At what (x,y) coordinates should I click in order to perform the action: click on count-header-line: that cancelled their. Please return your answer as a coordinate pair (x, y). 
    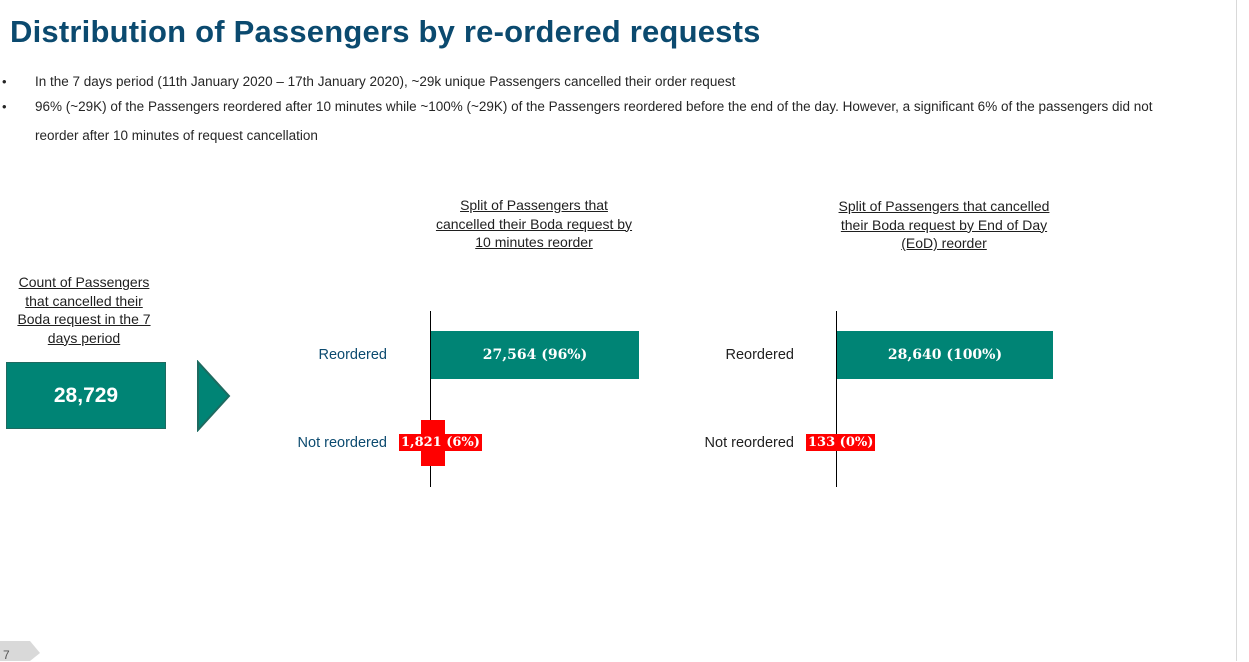
    Looking at the image, I should click on (84, 300).